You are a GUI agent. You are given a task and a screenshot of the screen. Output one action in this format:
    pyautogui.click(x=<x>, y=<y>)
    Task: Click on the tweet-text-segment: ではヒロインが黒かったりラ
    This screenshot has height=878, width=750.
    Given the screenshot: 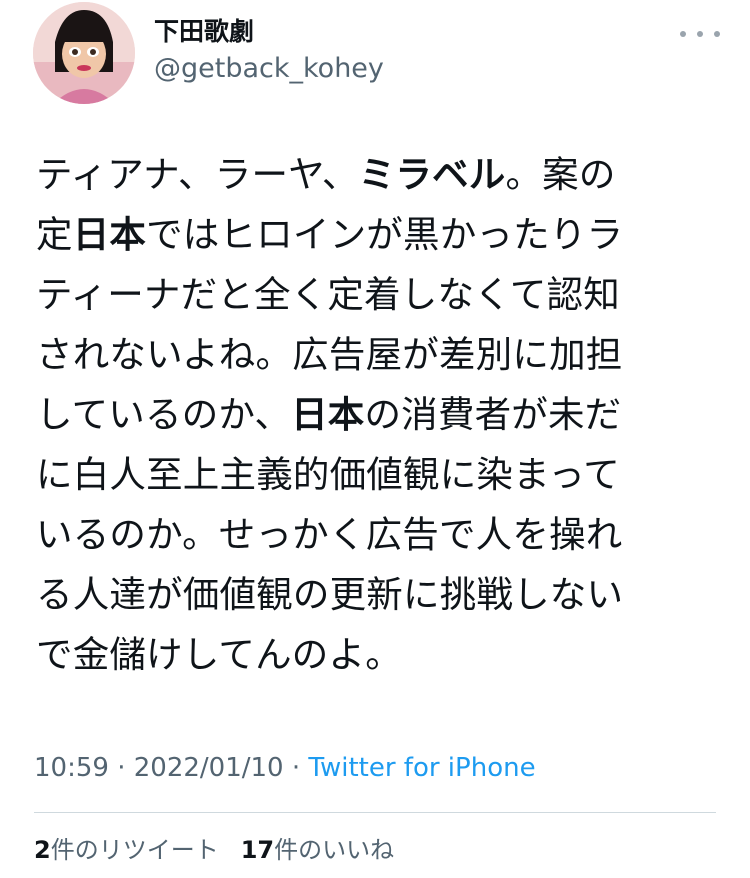 What is the action you would take?
    pyautogui.click(x=385, y=234)
    